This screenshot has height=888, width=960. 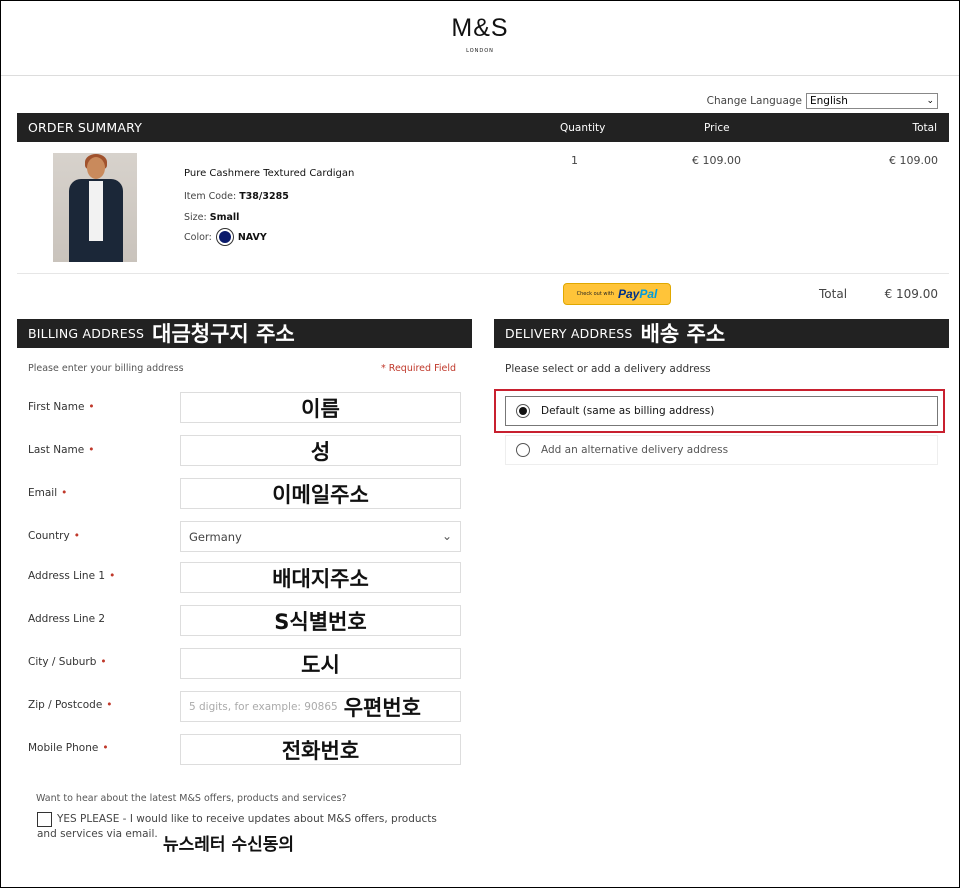 I want to click on site-header: M&S LONDON, so click(x=480, y=38).